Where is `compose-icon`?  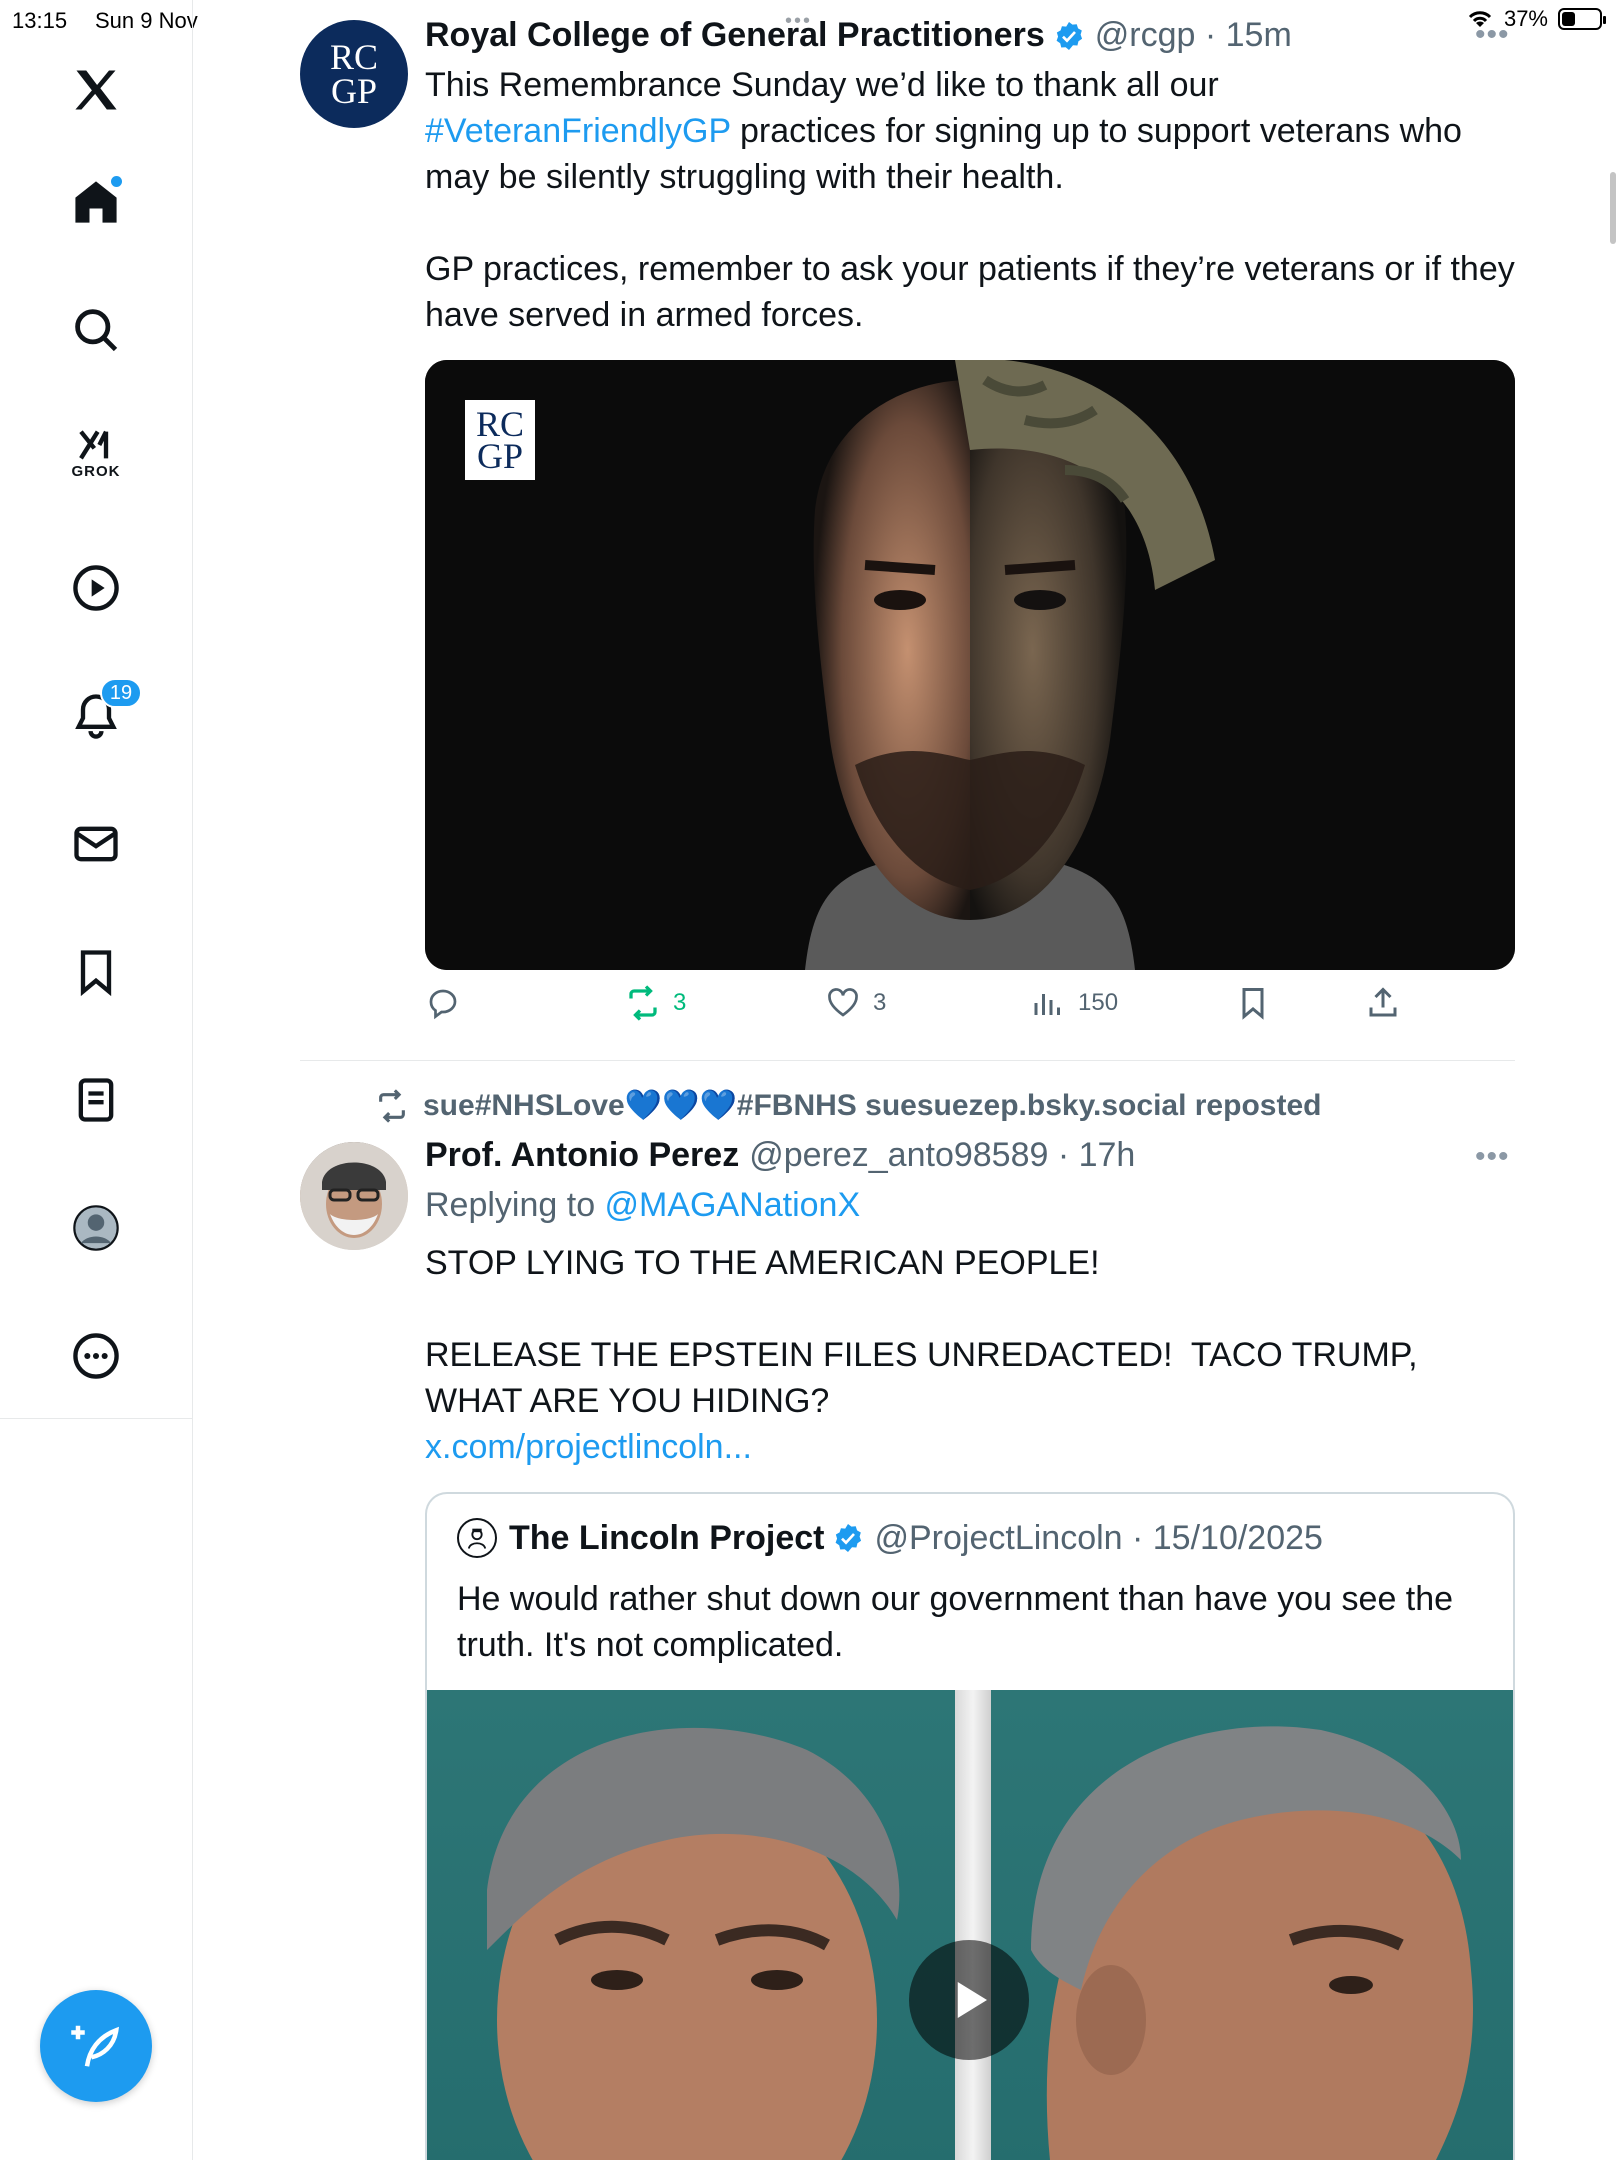 compose-icon is located at coordinates (95, 2046).